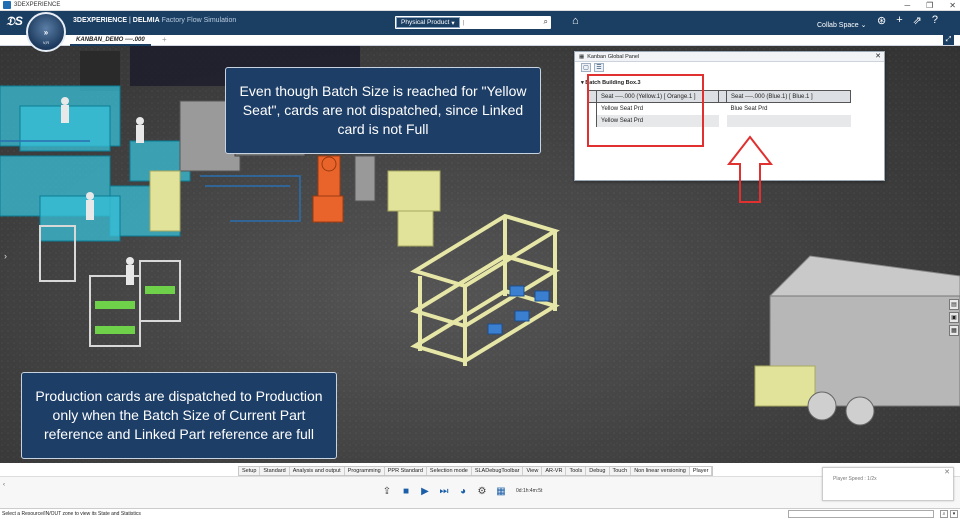 This screenshot has height=519, width=960. What do you see at coordinates (100, 20) in the screenshot?
I see `brand-prefix: 3DEXPERIENCE` at bounding box center [100, 20].